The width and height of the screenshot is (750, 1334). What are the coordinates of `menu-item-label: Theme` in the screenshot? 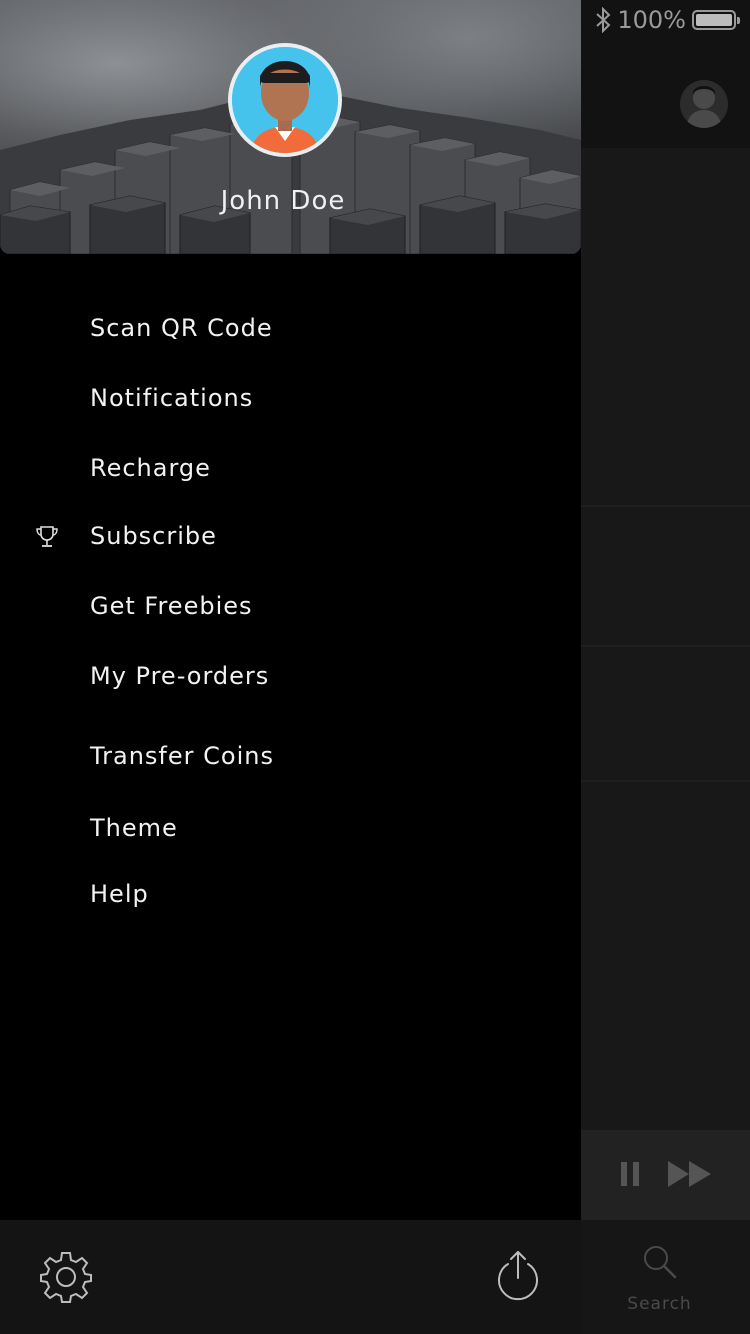 It's located at (134, 828).